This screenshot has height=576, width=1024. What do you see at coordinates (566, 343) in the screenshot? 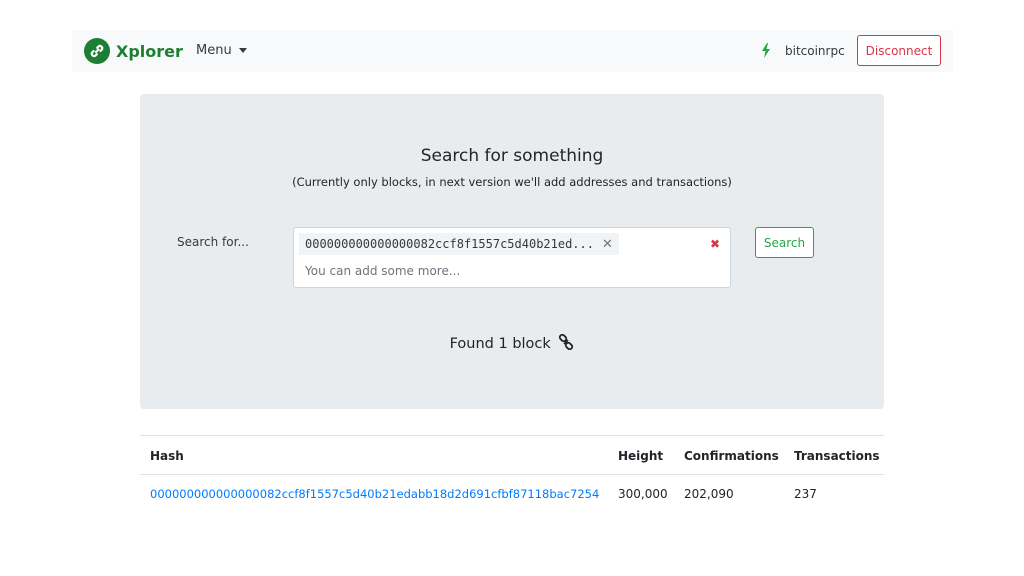
I see `chain-link-icon` at bounding box center [566, 343].